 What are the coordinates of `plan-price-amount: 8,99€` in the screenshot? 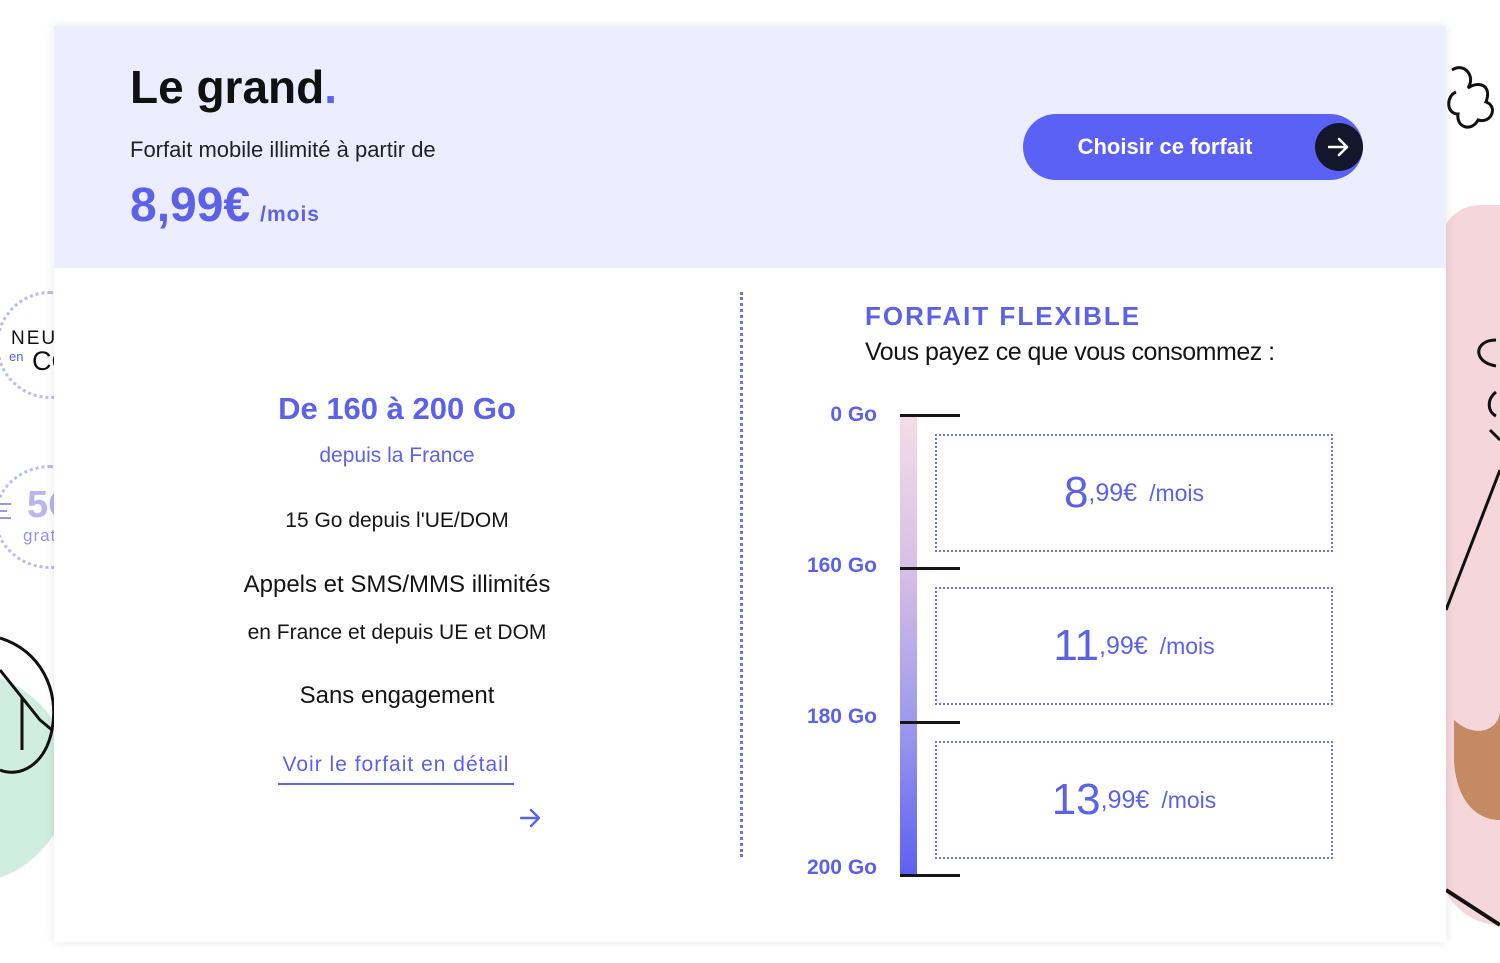 It's located at (190, 205).